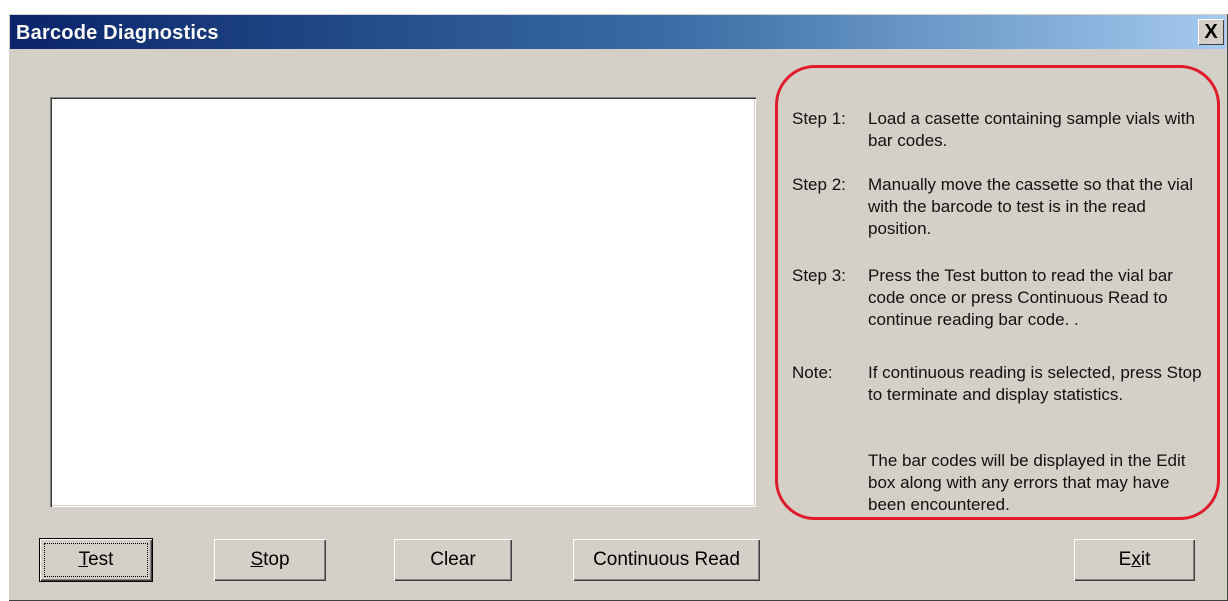 The width and height of the screenshot is (1228, 601). What do you see at coordinates (819, 184) in the screenshot?
I see `step-label: Step 2:` at bounding box center [819, 184].